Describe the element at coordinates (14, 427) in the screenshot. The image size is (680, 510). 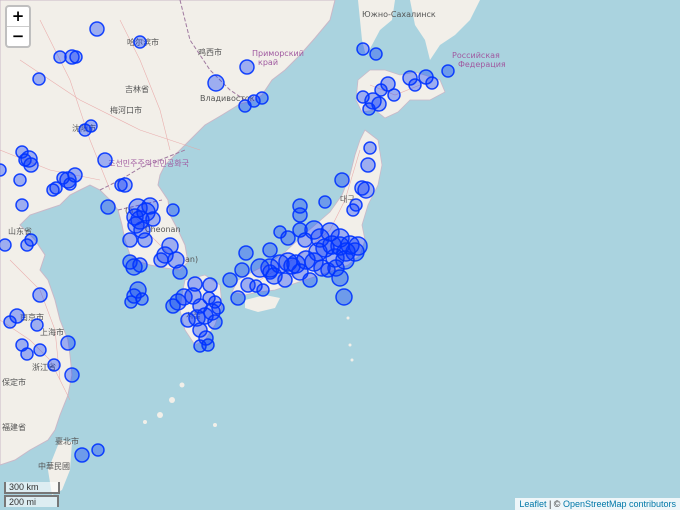
I see `label-fujian: 福建省` at that location.